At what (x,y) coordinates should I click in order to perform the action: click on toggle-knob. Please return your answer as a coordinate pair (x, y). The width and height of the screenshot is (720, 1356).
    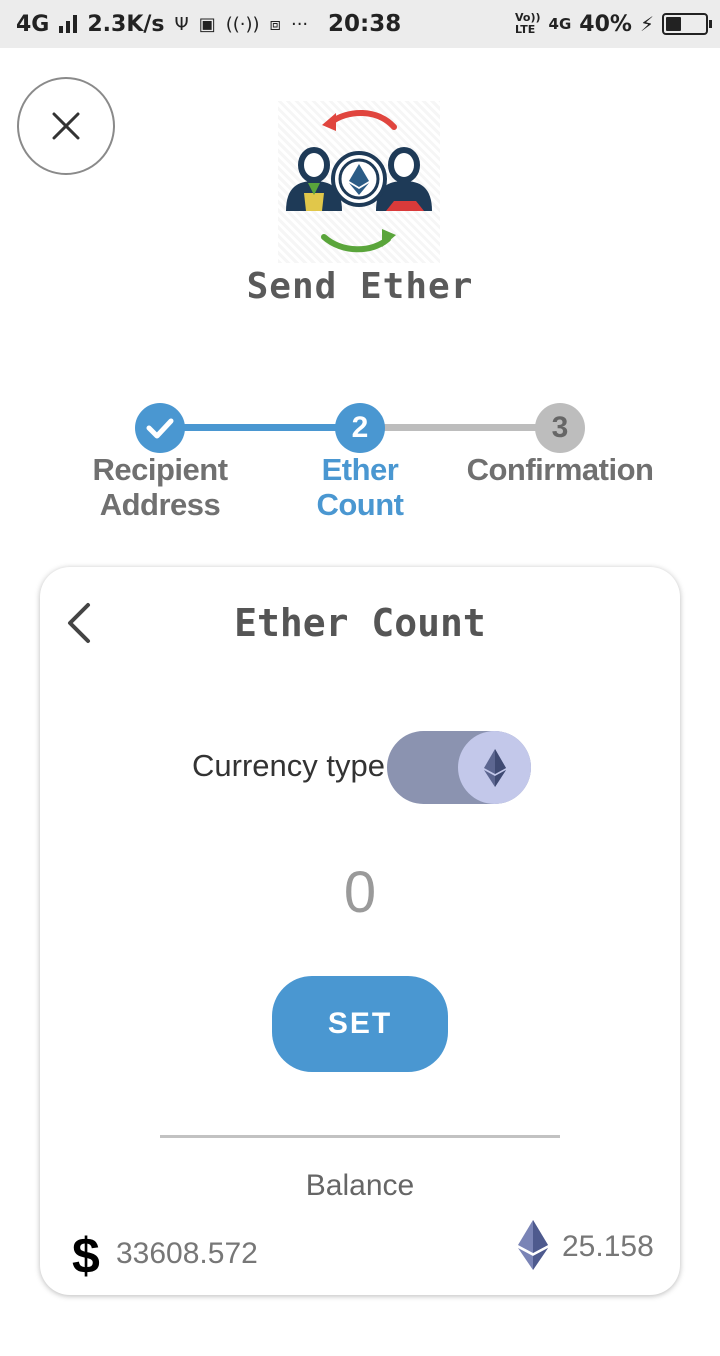
    Looking at the image, I should click on (494, 767).